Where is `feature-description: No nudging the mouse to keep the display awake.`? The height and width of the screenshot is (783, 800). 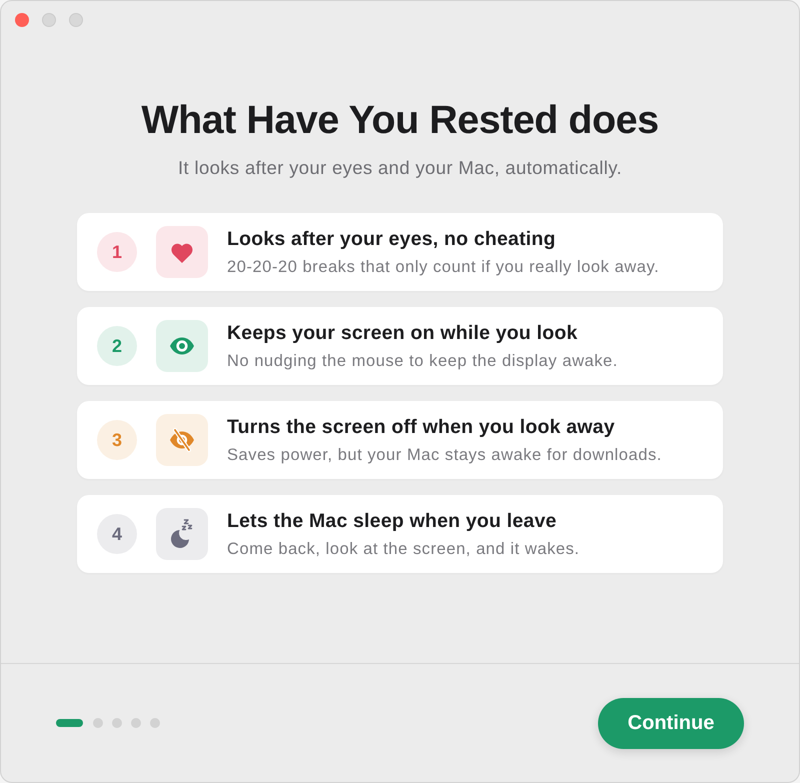
feature-description: No nudging the mouse to keep the display awake. is located at coordinates (422, 361).